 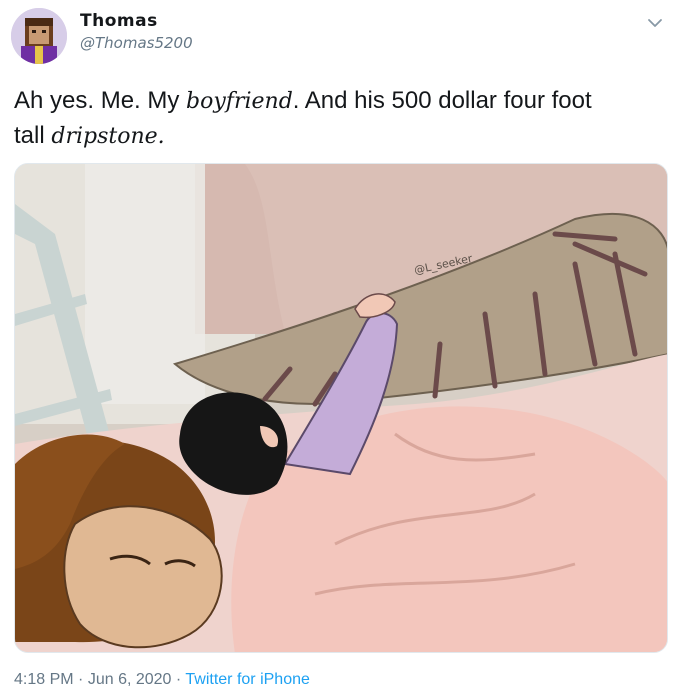 What do you see at coordinates (100, 100) in the screenshot?
I see `tweet-text-part: Ah yes. Me. My` at bounding box center [100, 100].